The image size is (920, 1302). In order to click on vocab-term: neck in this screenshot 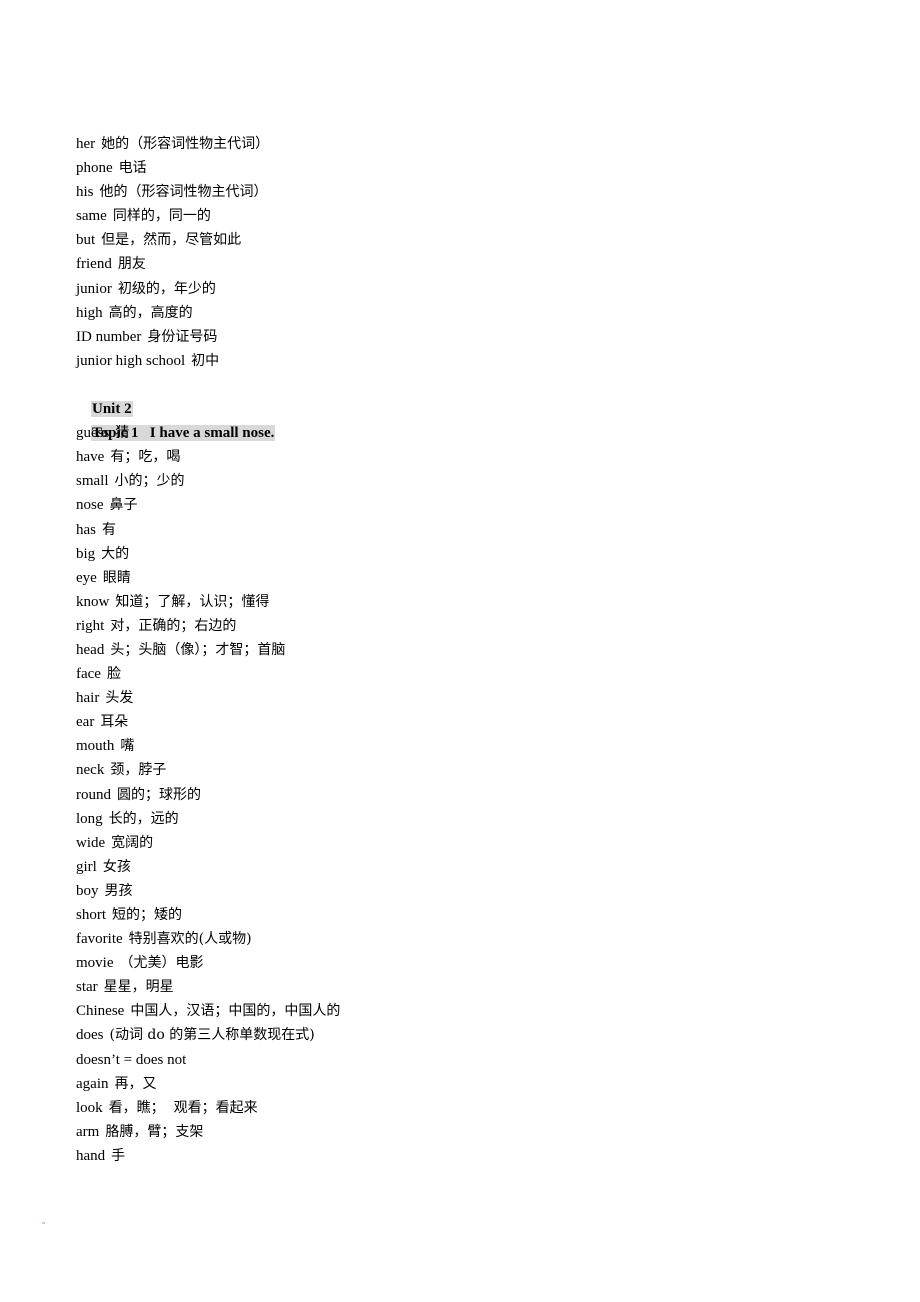, I will do `click(90, 770)`.